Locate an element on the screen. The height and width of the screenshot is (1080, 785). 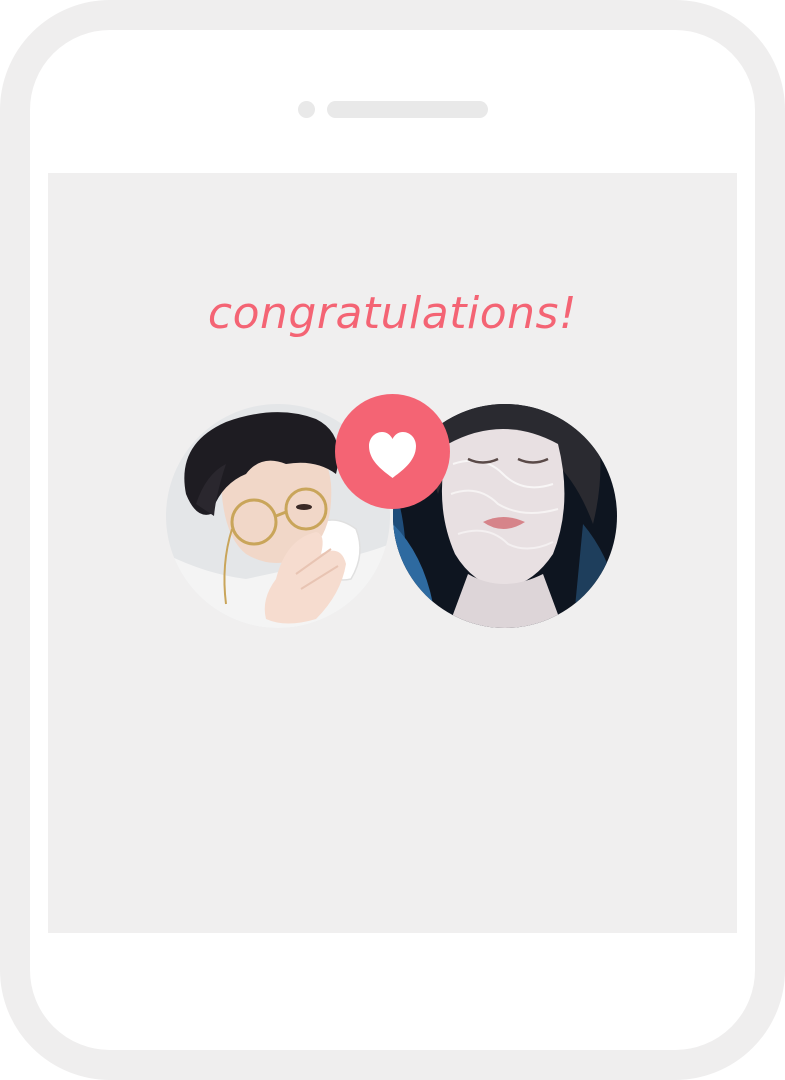
page-title: congratulations! is located at coordinates (392, 313).